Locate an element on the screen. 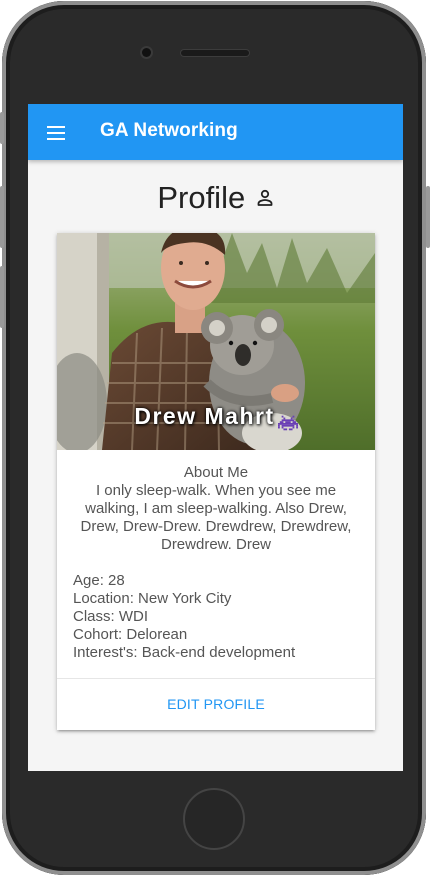 Image resolution: width=430 pixels, height=877 pixels. earpiece-speaker is located at coordinates (215, 53).